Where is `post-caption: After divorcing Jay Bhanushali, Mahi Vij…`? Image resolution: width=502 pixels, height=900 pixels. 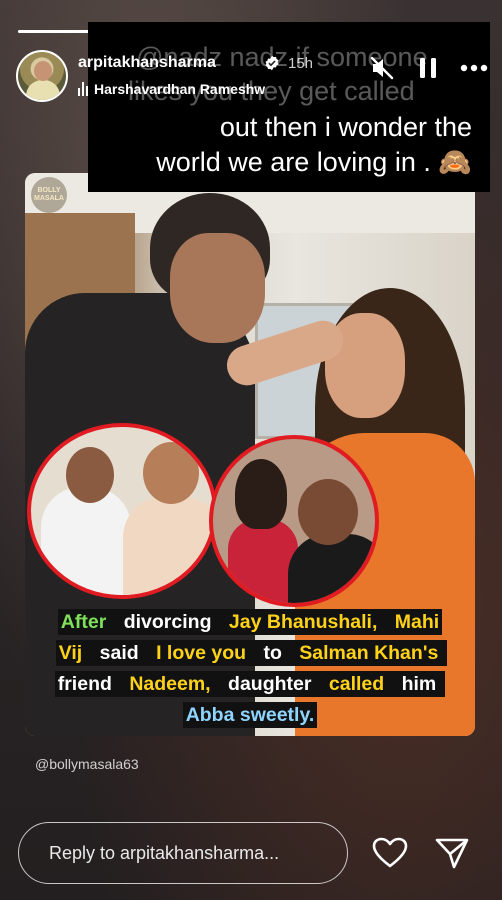 post-caption: After divorcing Jay Bhanushali, Mahi Vij… is located at coordinates (250, 669).